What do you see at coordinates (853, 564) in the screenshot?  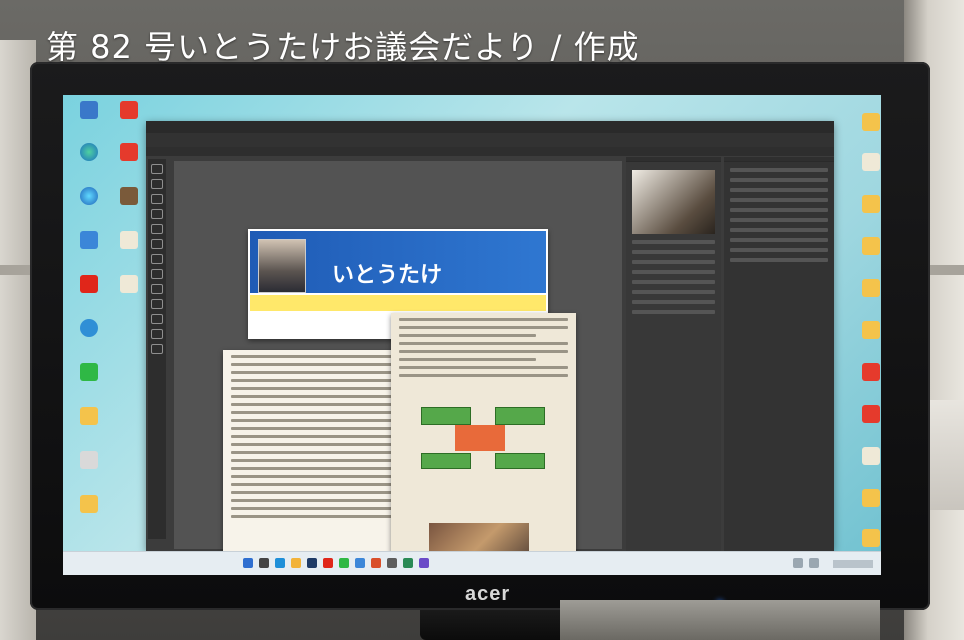 I see `clock` at bounding box center [853, 564].